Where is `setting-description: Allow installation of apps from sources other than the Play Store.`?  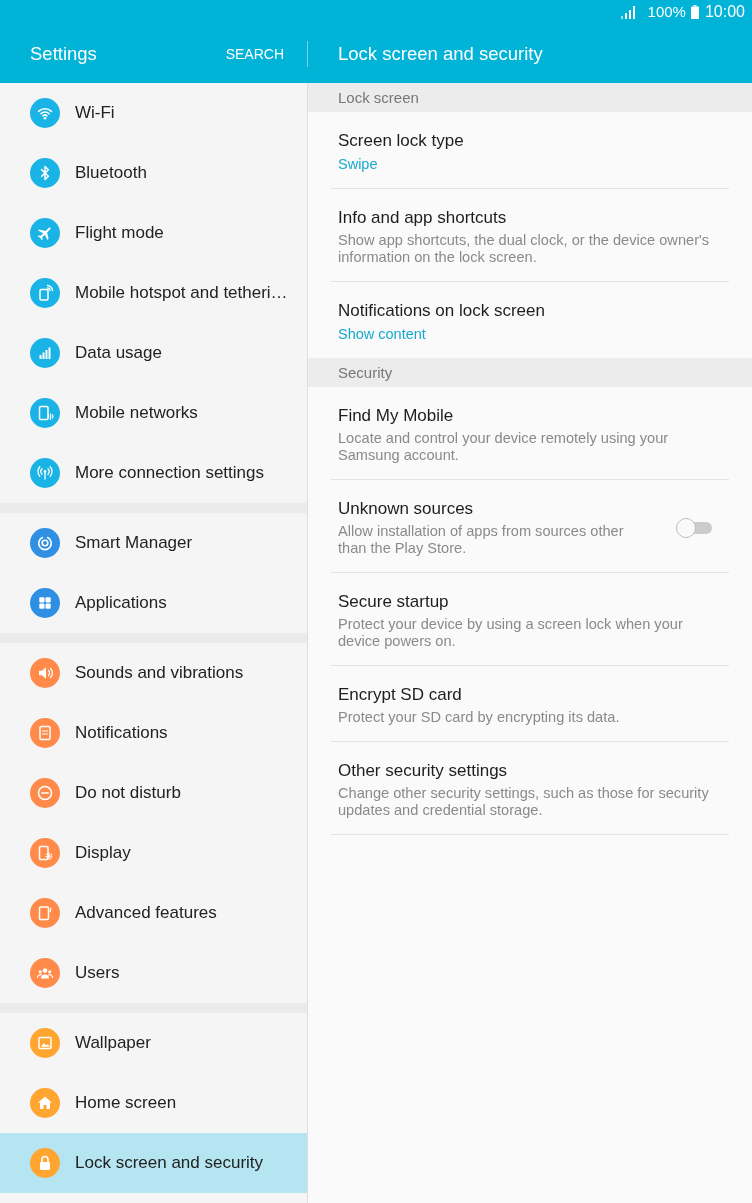
setting-description: Allow installation of apps from sources other than the Play Store. is located at coordinates (481, 540).